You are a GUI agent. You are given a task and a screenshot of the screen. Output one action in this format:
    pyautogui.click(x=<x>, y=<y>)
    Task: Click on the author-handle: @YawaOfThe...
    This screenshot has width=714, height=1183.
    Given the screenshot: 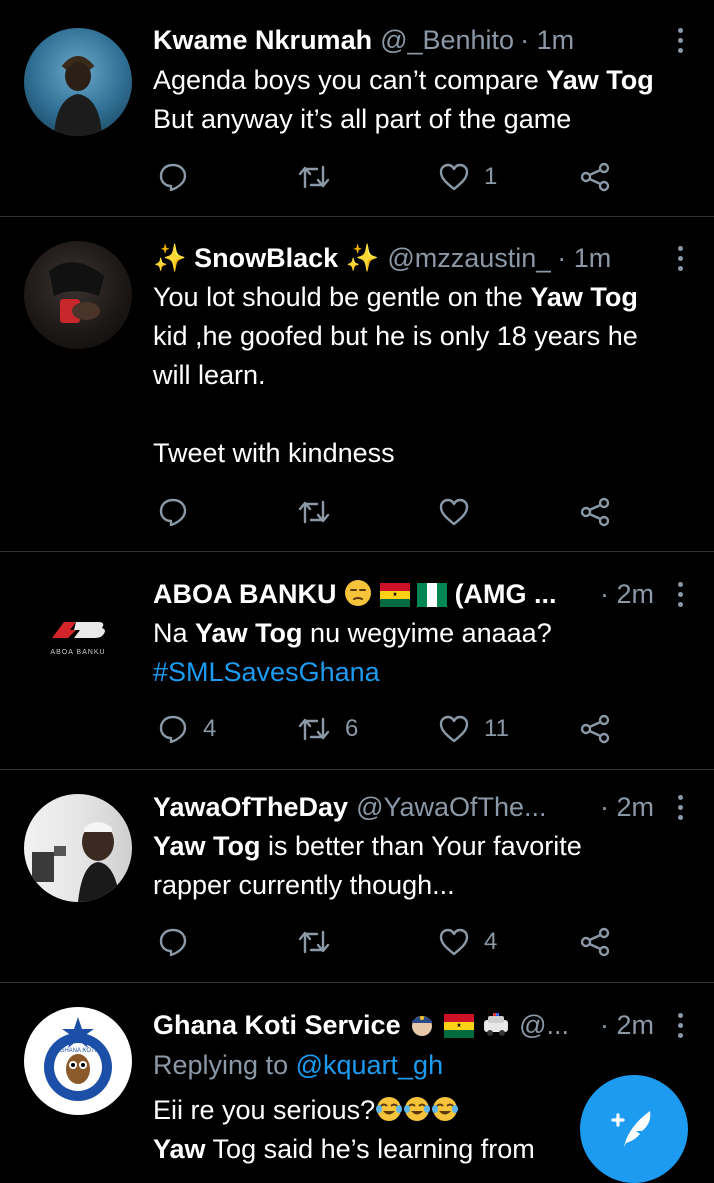 What is the action you would take?
    pyautogui.click(x=451, y=807)
    